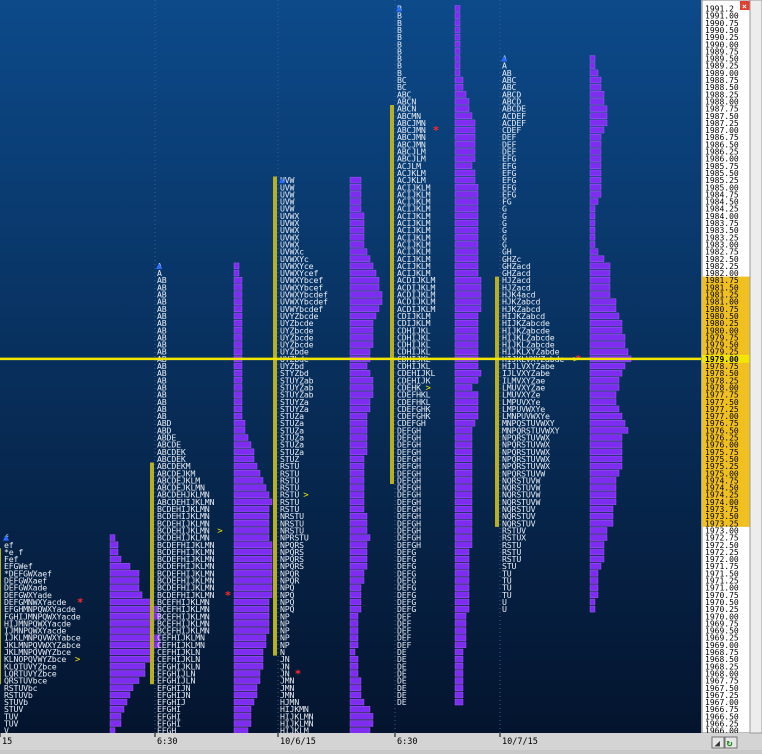  What do you see at coordinates (718, 742) in the screenshot?
I see `zoom-button: ◢` at bounding box center [718, 742].